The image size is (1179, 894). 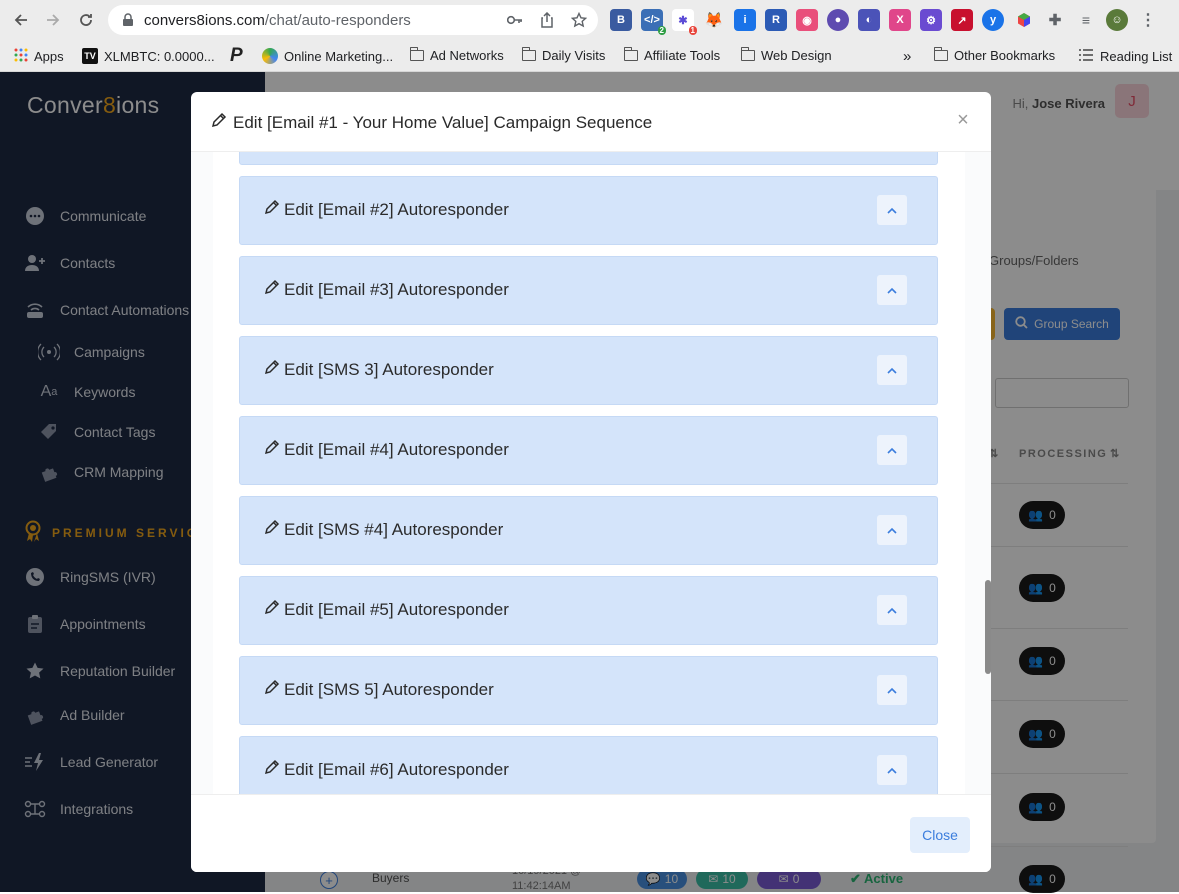 What do you see at coordinates (386, 289) in the screenshot?
I see `accordion-title: Edit [Email #3] Autoresponder` at bounding box center [386, 289].